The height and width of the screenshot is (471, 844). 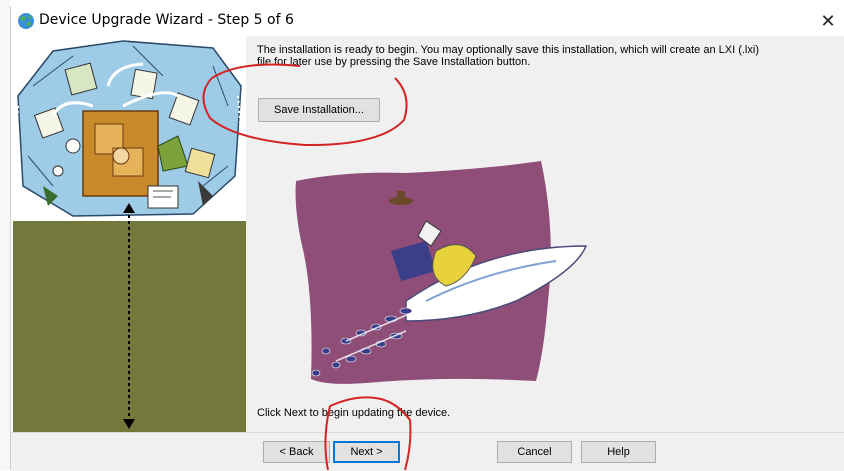 What do you see at coordinates (5, 235) in the screenshot?
I see `desktop-background` at bounding box center [5, 235].